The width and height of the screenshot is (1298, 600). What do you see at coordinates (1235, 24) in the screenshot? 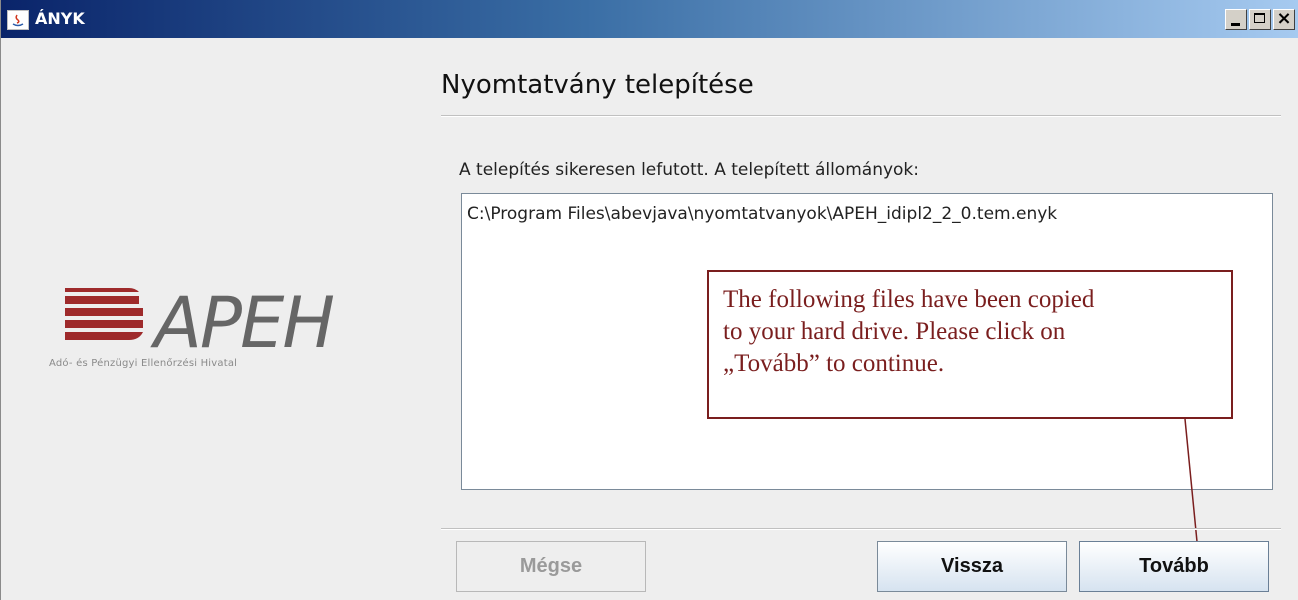
I see `minimize-icon` at bounding box center [1235, 24].